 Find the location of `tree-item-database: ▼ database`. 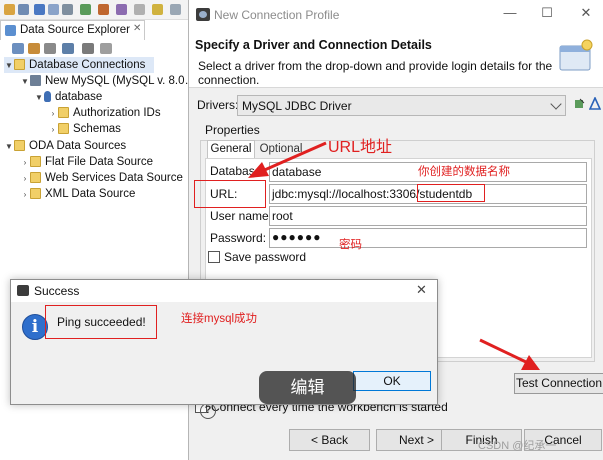

tree-item-database: ▼ database is located at coordinates (68, 97).